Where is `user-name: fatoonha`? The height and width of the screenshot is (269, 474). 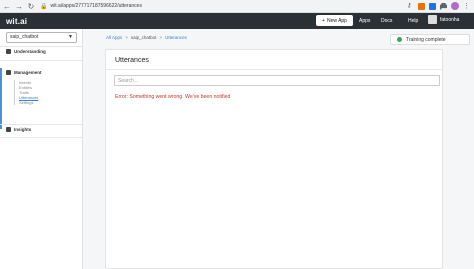 user-name: fatoonha is located at coordinates (450, 19).